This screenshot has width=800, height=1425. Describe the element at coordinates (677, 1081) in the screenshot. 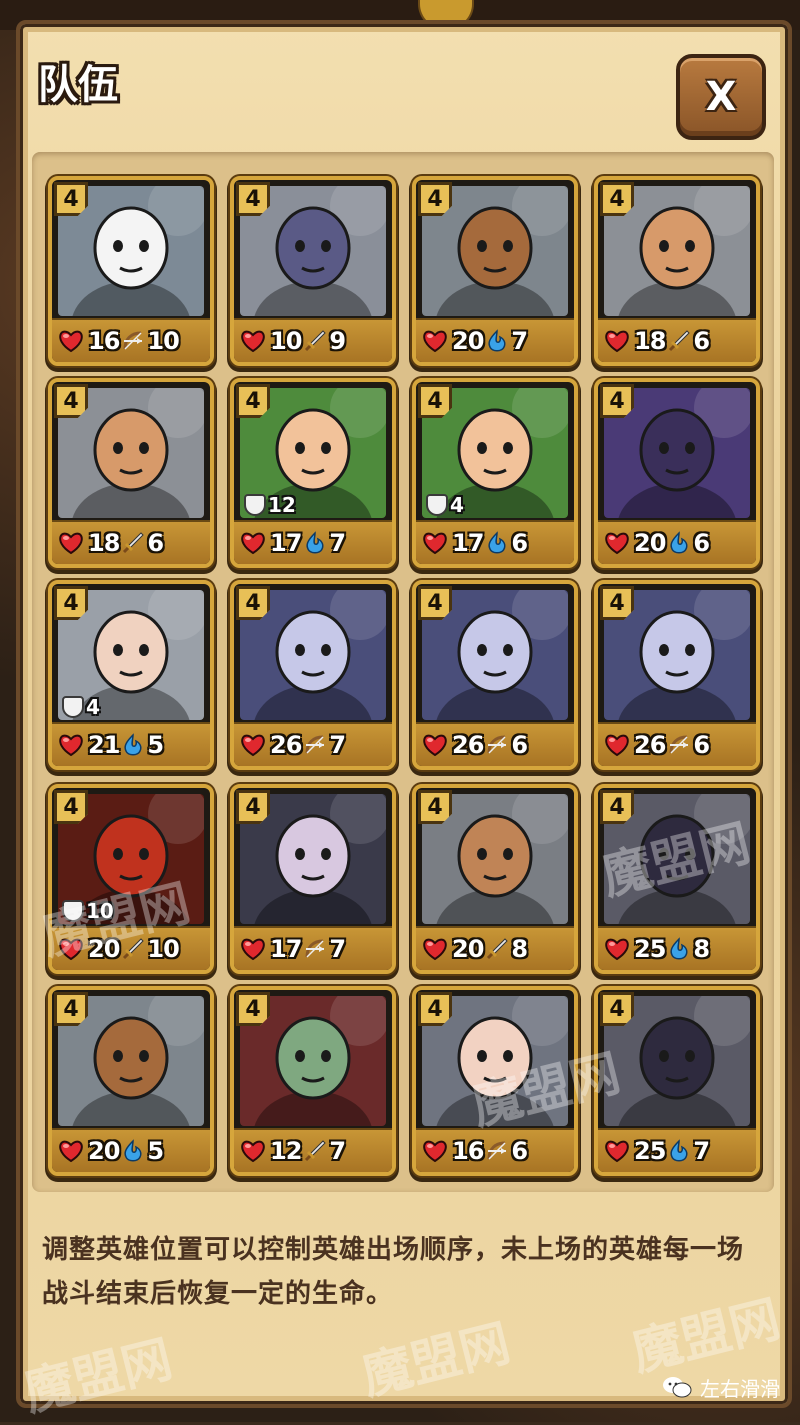

I see `hero-card: 4 25 7` at that location.